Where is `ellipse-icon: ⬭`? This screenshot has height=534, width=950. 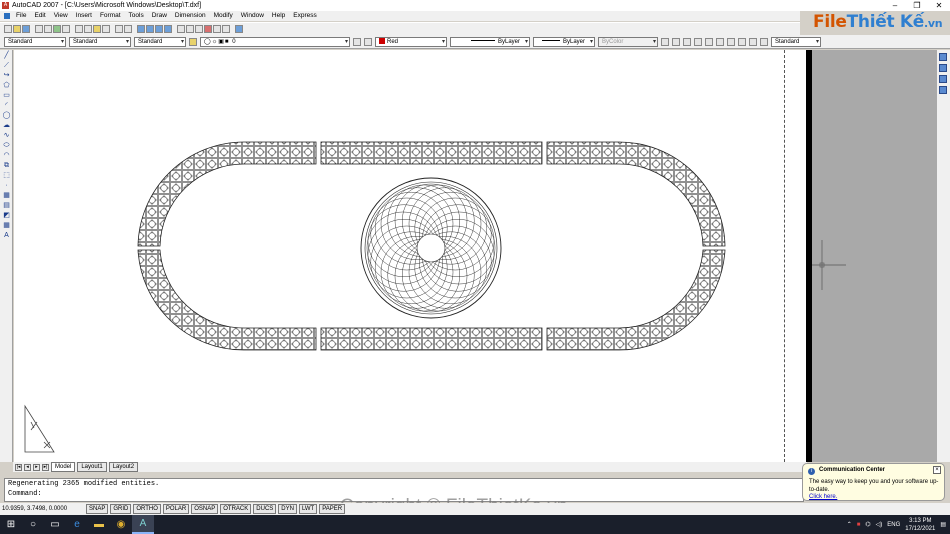
ellipse-icon: ⬭ is located at coordinates (6, 146).